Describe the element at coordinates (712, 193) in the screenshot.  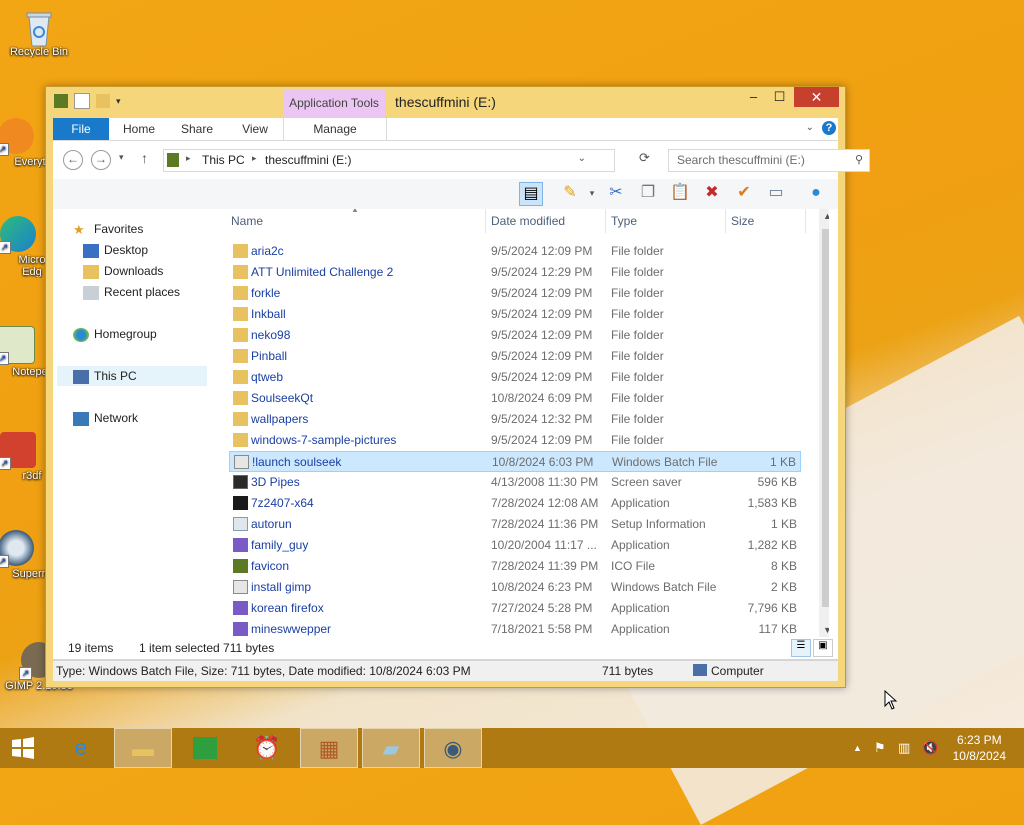
I see `delete-icon: ✖` at that location.